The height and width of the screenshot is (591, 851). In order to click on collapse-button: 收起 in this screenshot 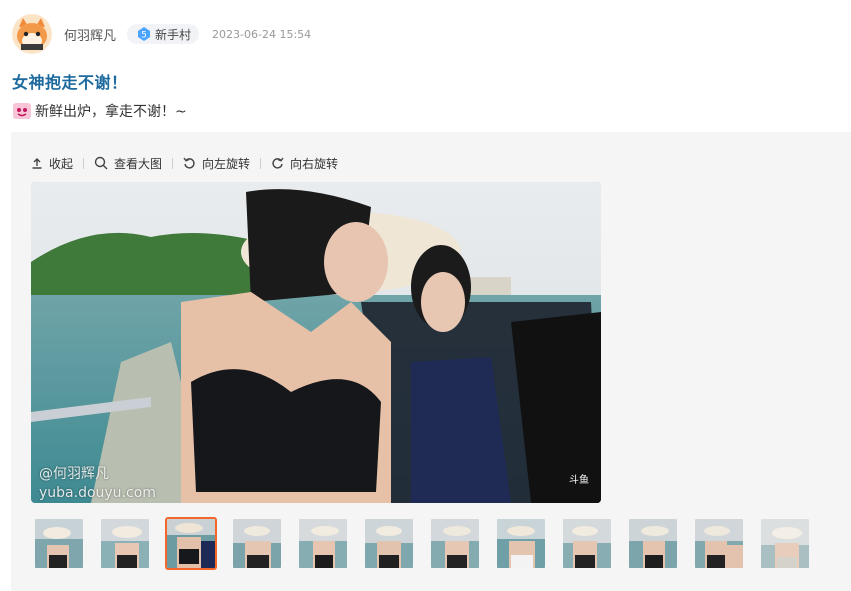, I will do `click(52, 163)`.